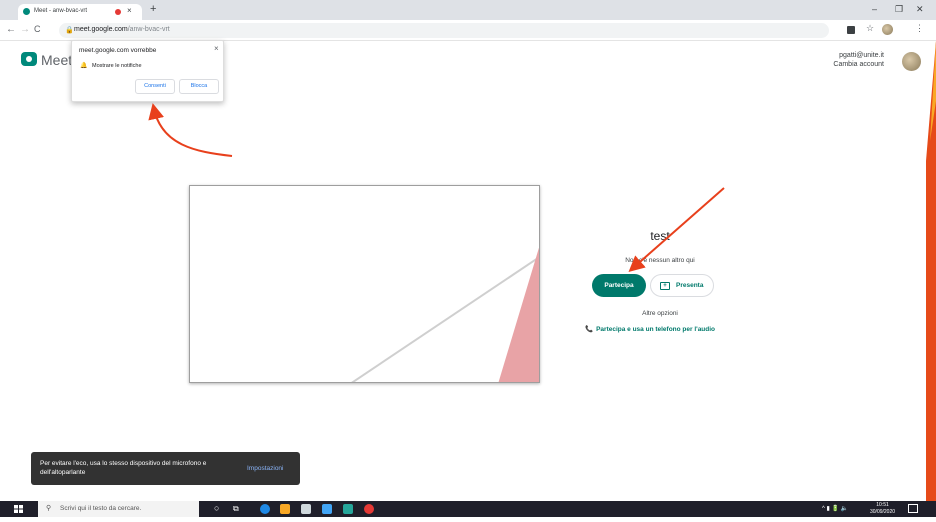 The height and width of the screenshot is (522, 936). Describe the element at coordinates (835, 508) in the screenshot. I see `system-tray-icons: ^ ▮ 🔋 🔈` at that location.